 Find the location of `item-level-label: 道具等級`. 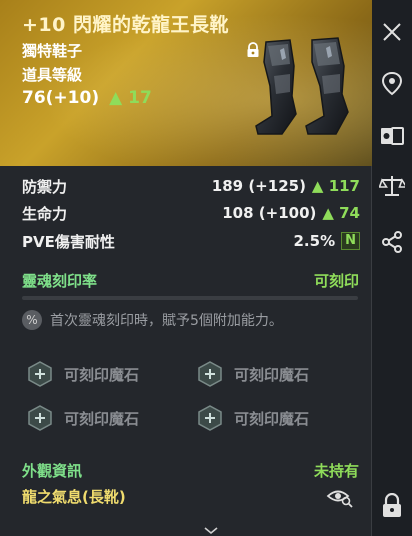

item-level-label: 道具等級 is located at coordinates (52, 75).